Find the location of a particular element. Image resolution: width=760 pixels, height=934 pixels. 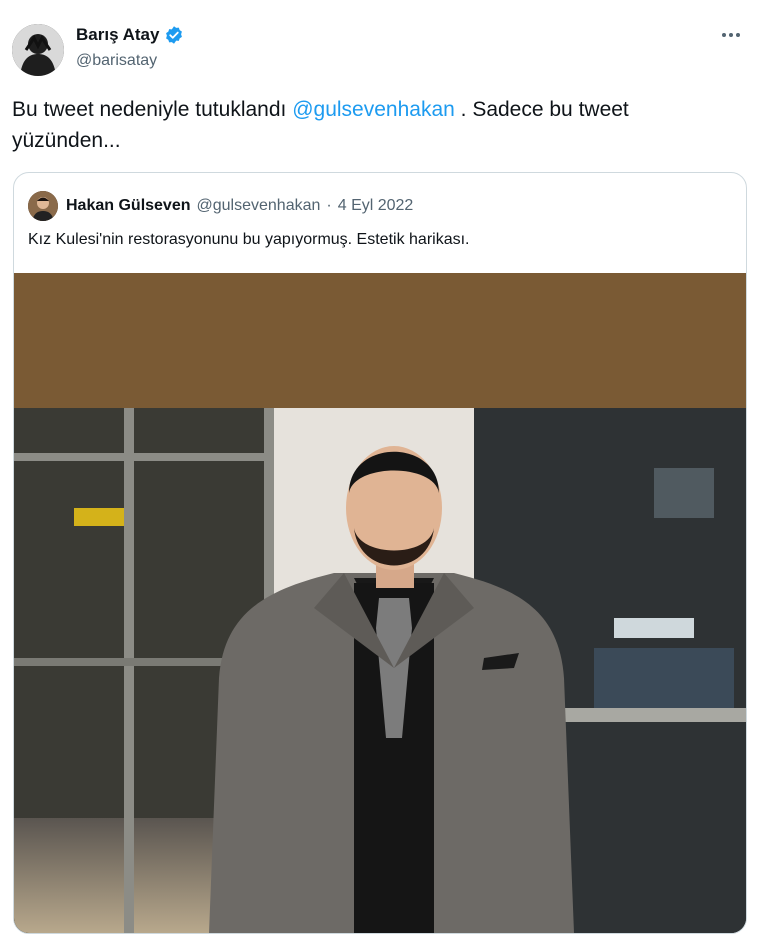

quoted-author-handle: @gulsevenhakan is located at coordinates (259, 206).